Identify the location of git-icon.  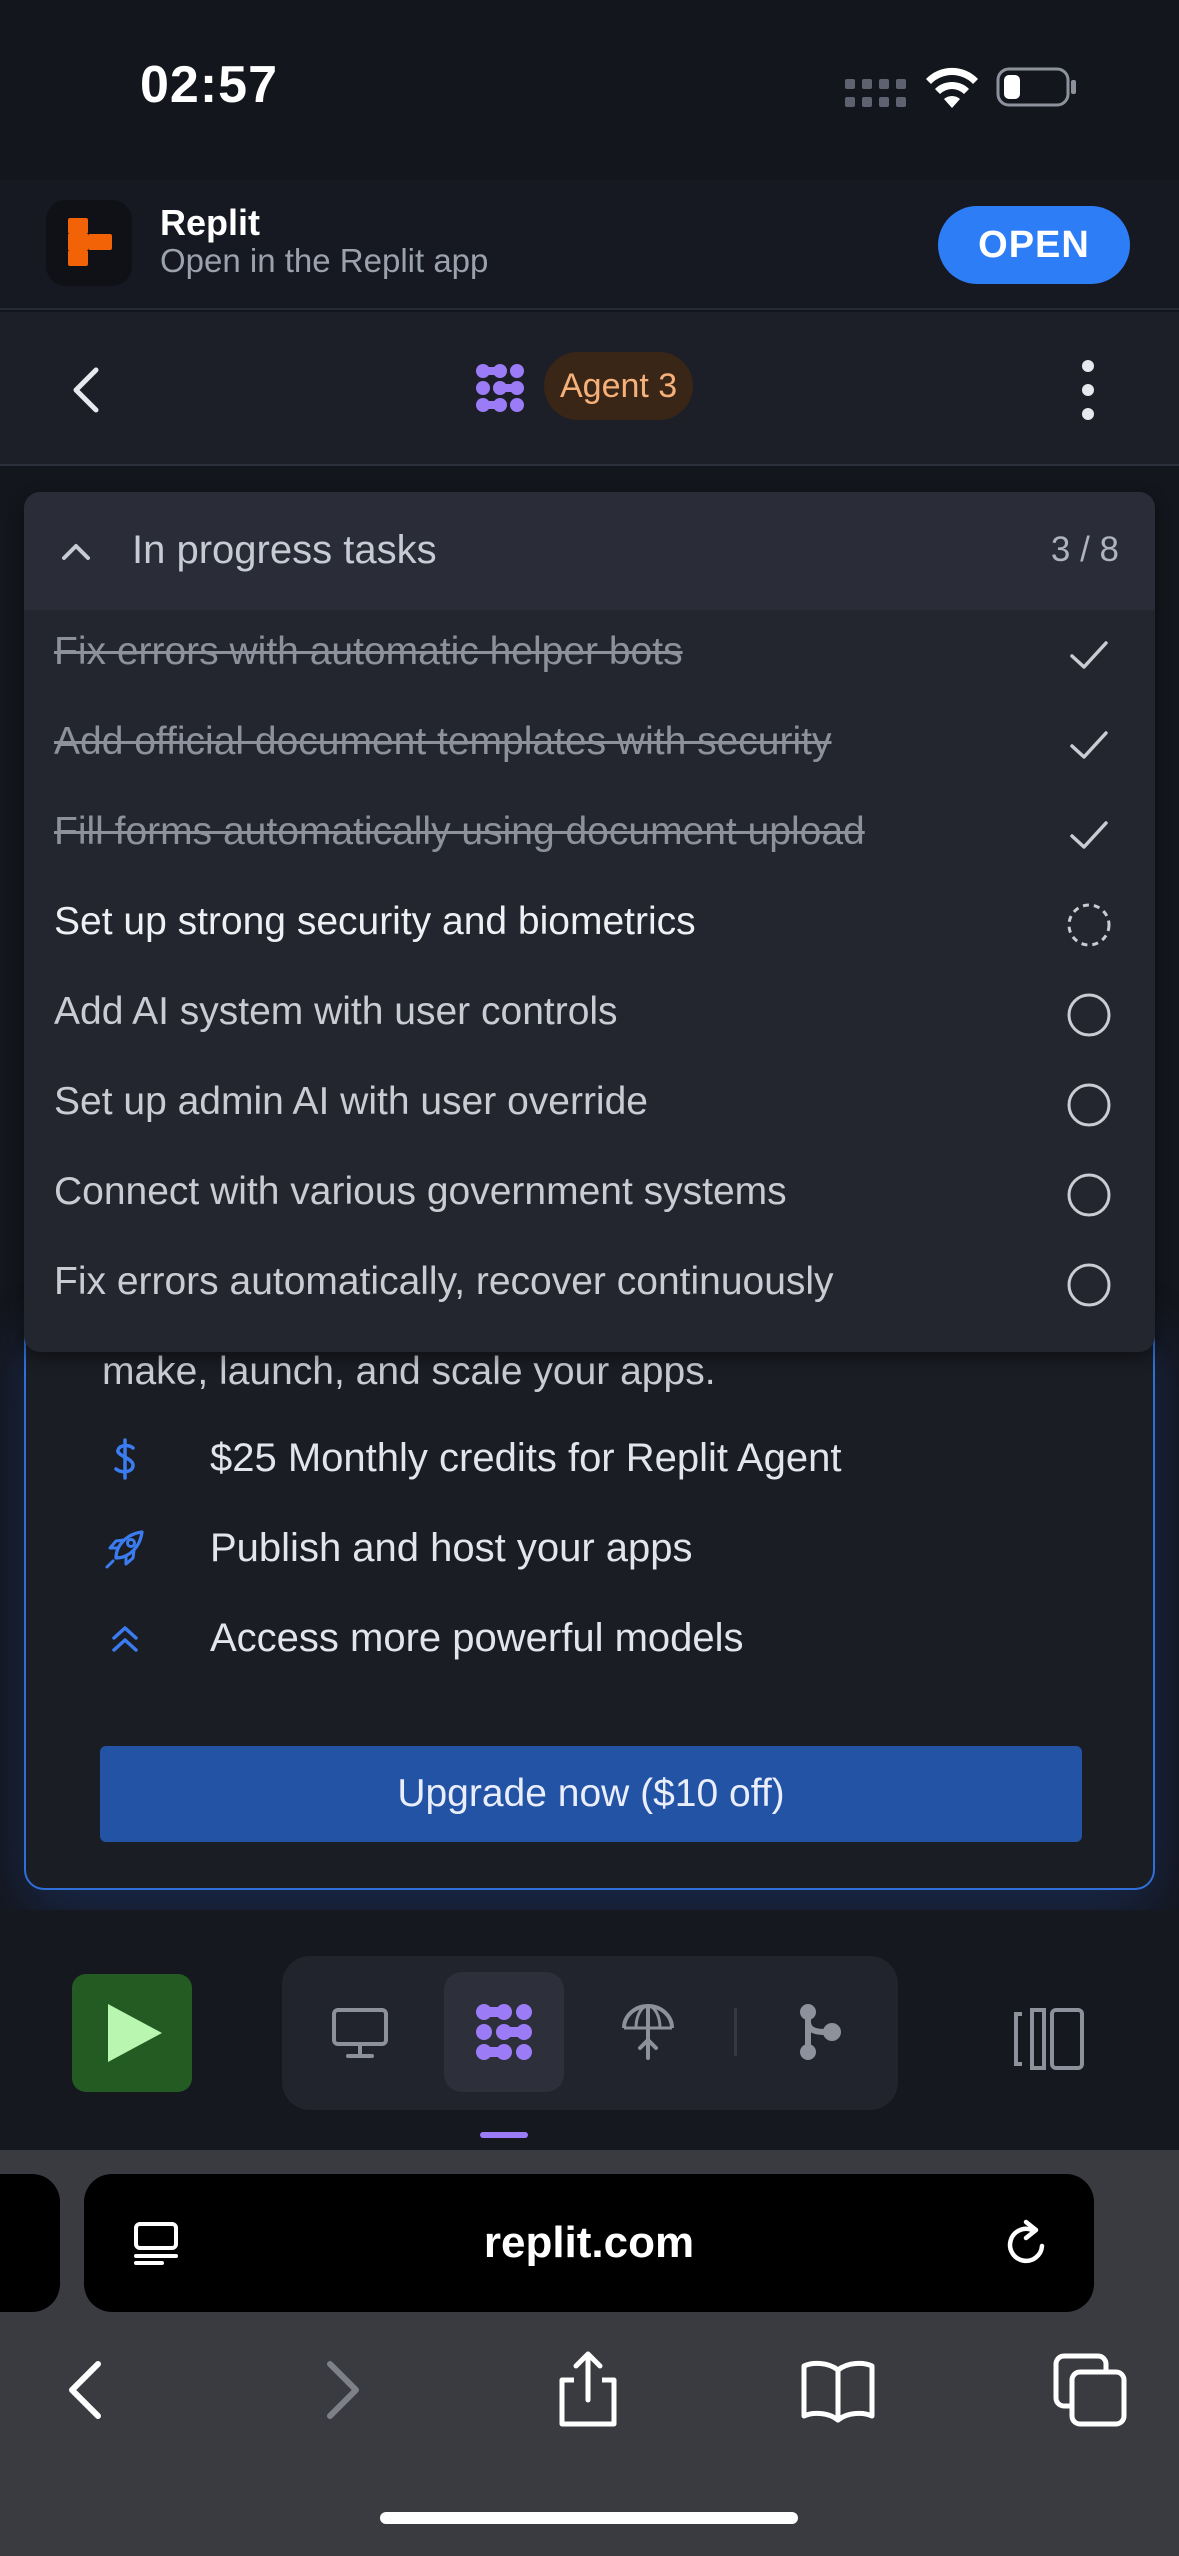
(820, 2032).